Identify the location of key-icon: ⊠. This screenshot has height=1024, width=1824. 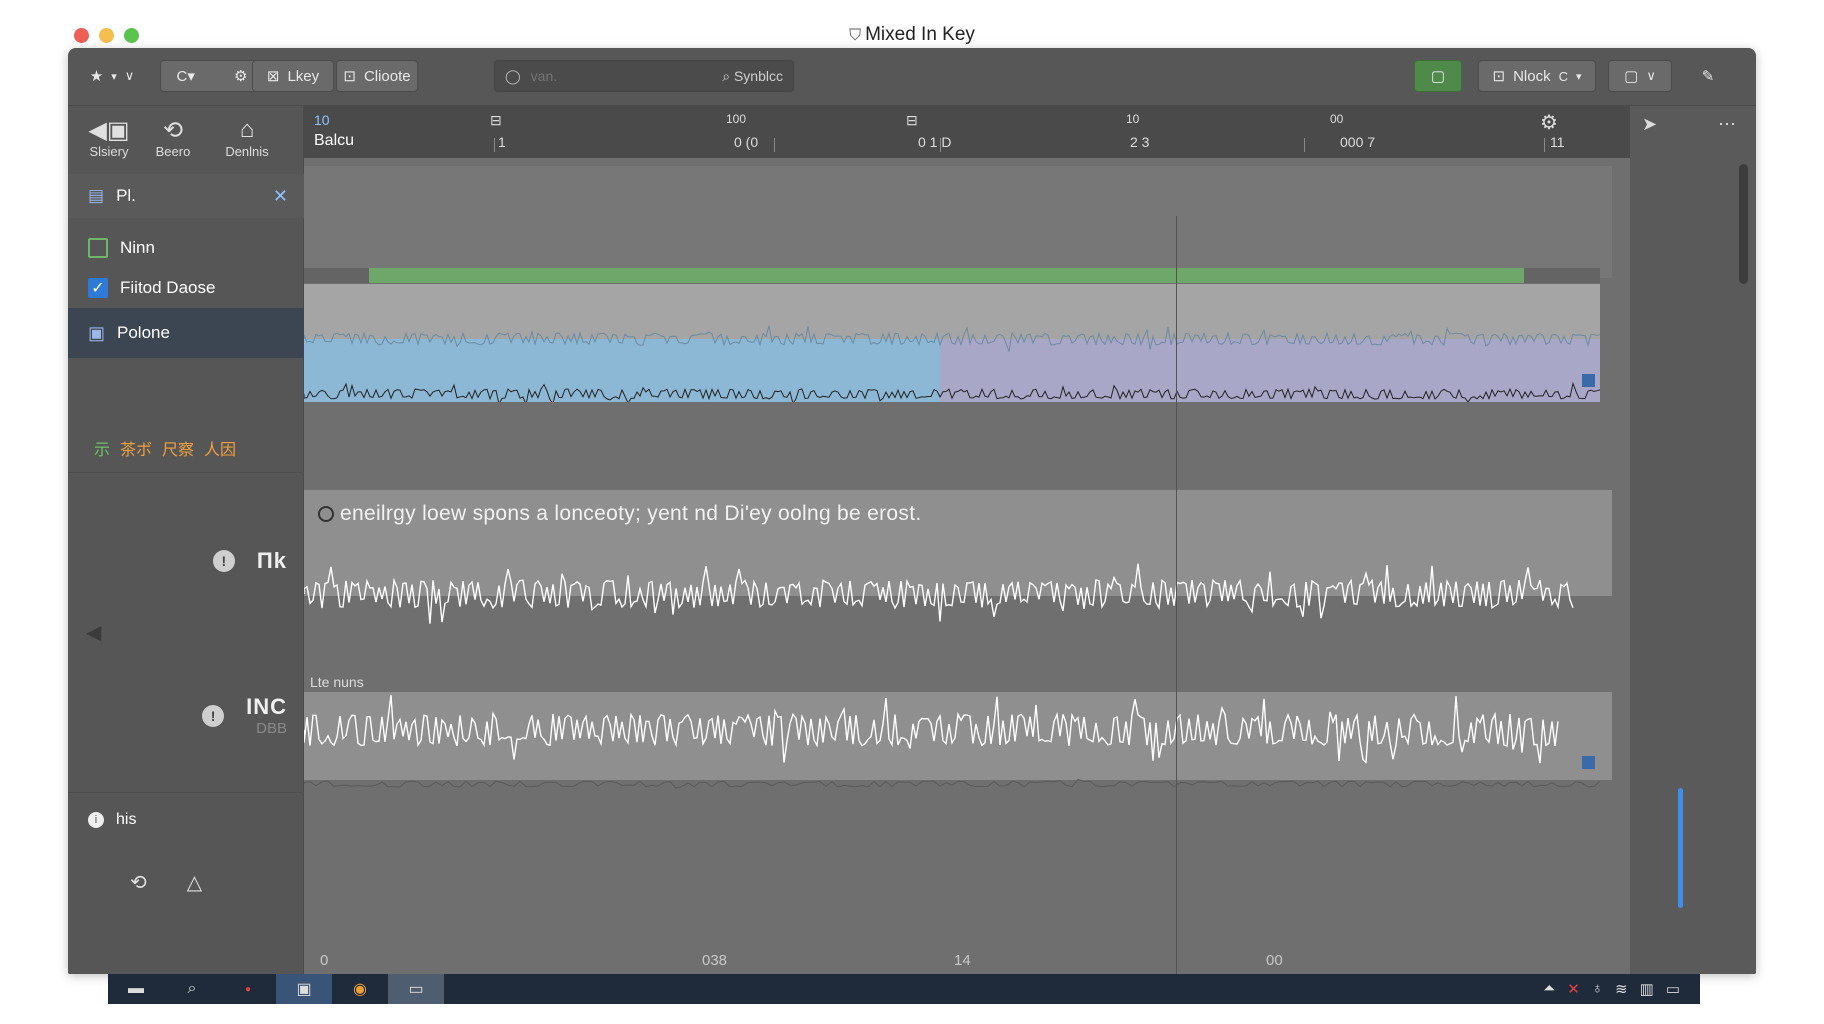
(273, 76).